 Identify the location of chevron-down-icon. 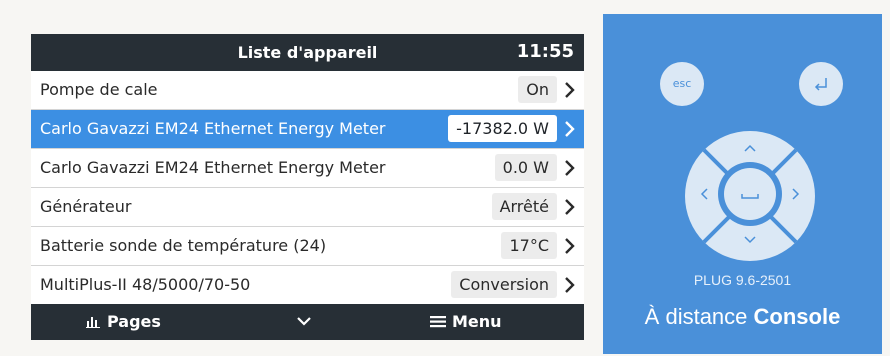
(304, 321).